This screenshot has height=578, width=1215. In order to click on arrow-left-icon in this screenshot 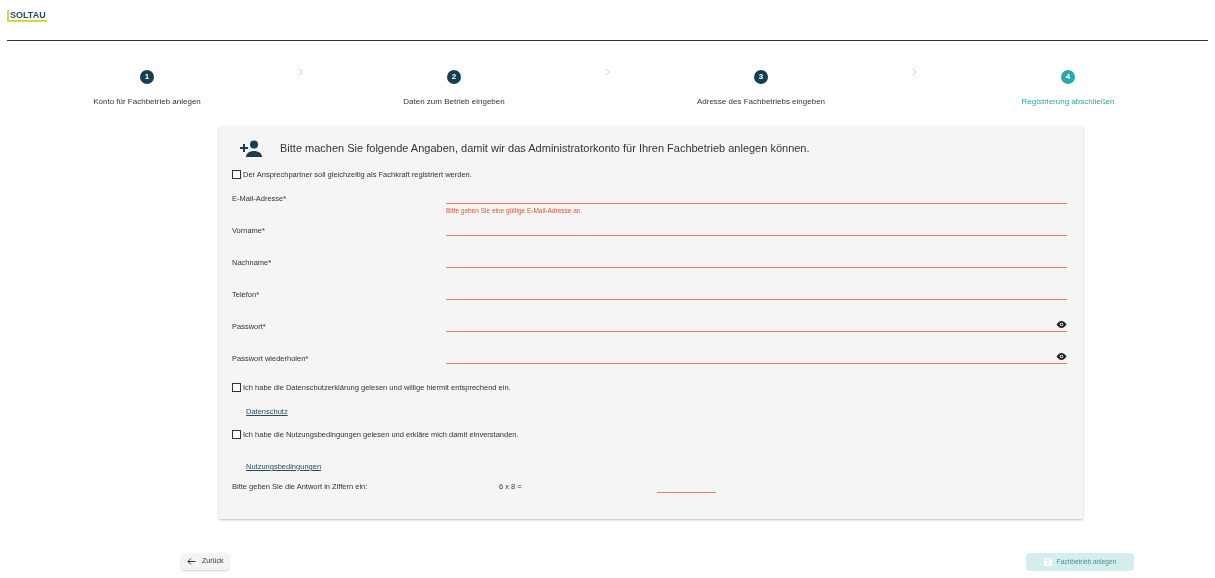, I will do `click(191, 561)`.